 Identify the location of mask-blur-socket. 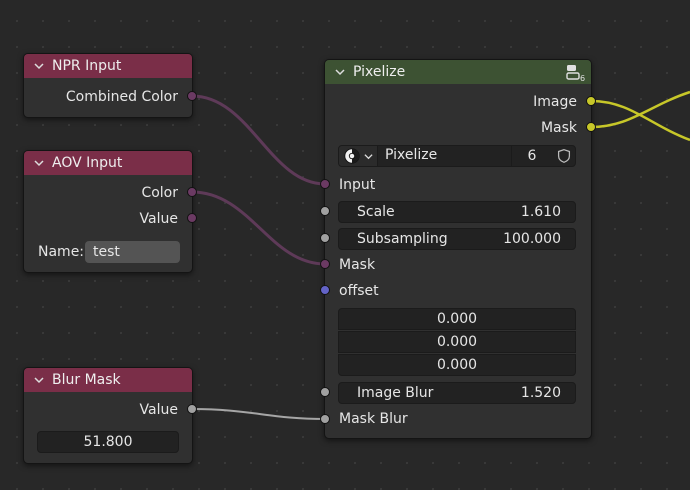
(325, 419).